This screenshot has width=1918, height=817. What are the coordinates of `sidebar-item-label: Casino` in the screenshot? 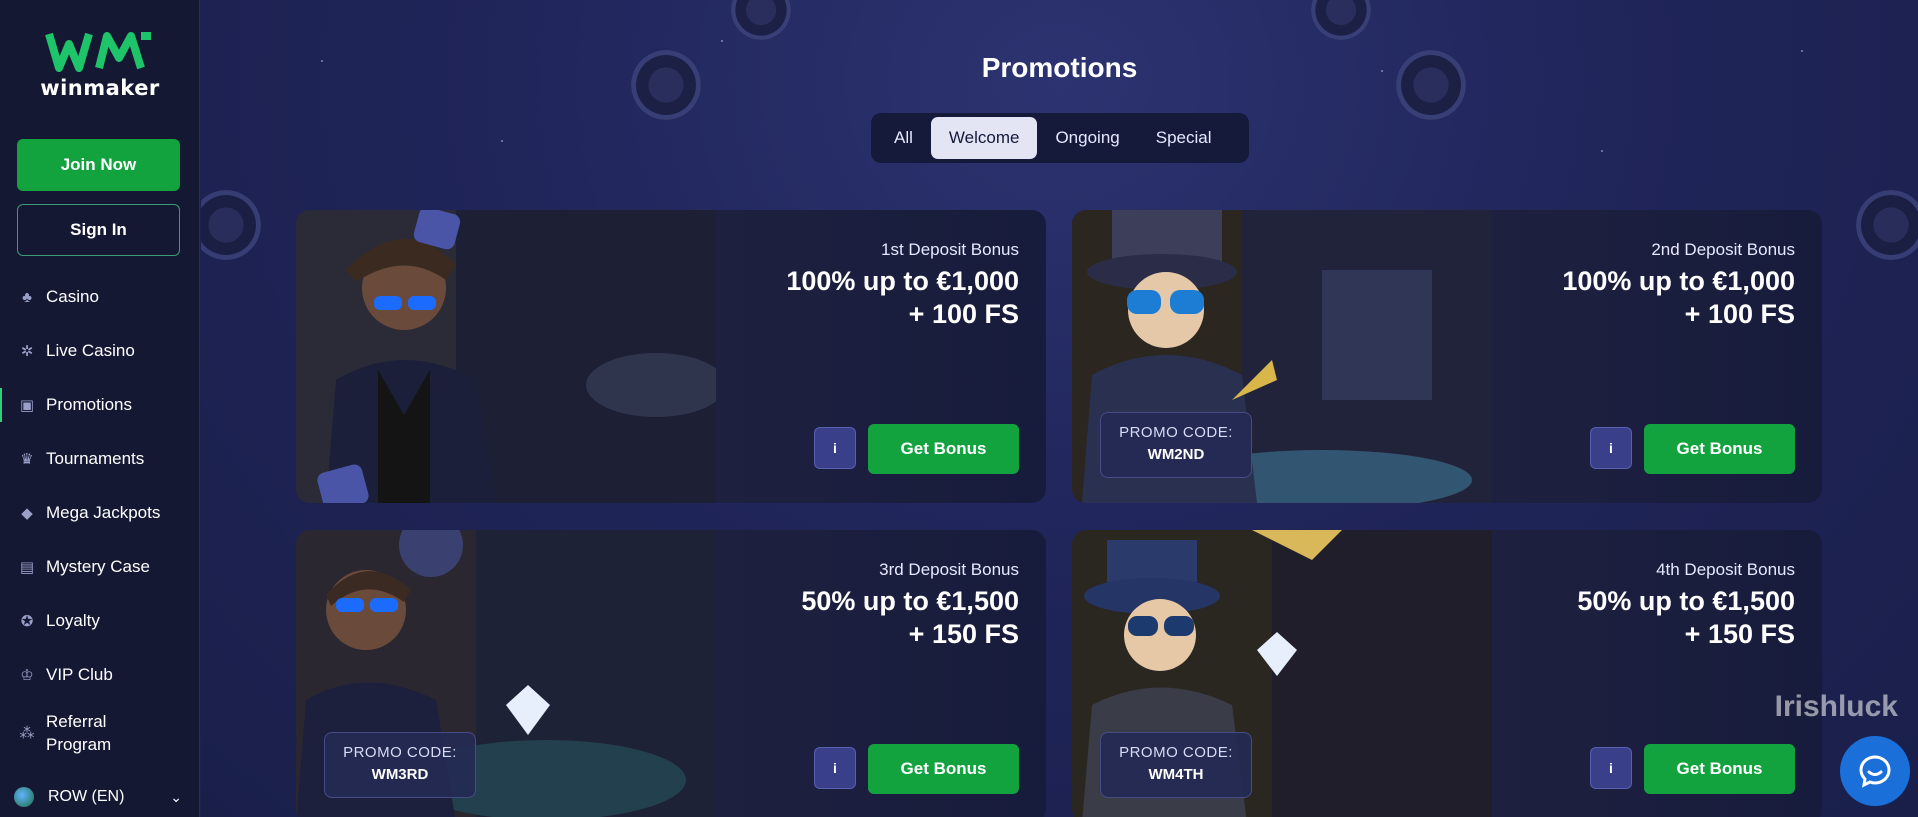 It's located at (72, 296).